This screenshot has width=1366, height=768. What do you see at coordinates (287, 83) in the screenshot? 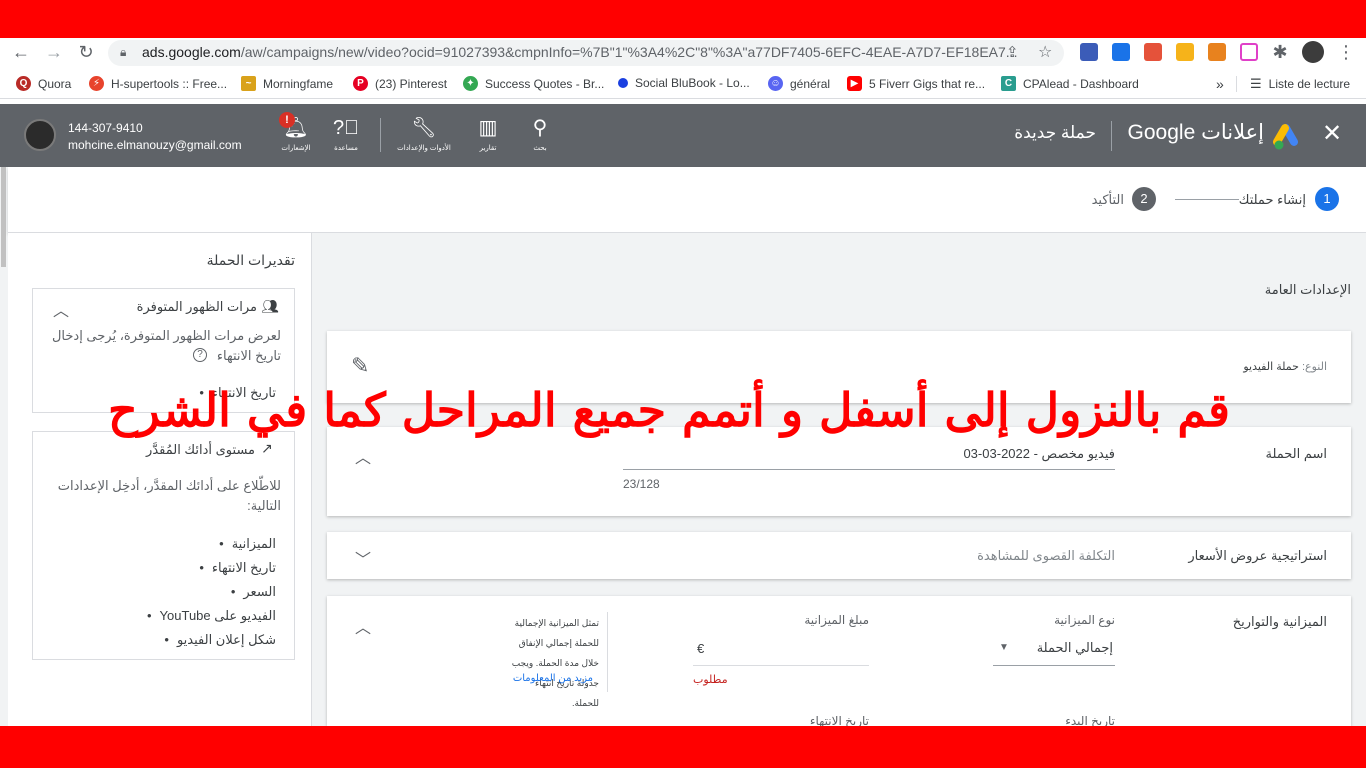
I see `bookmark-morningfame: ~ Morningfame` at bounding box center [287, 83].